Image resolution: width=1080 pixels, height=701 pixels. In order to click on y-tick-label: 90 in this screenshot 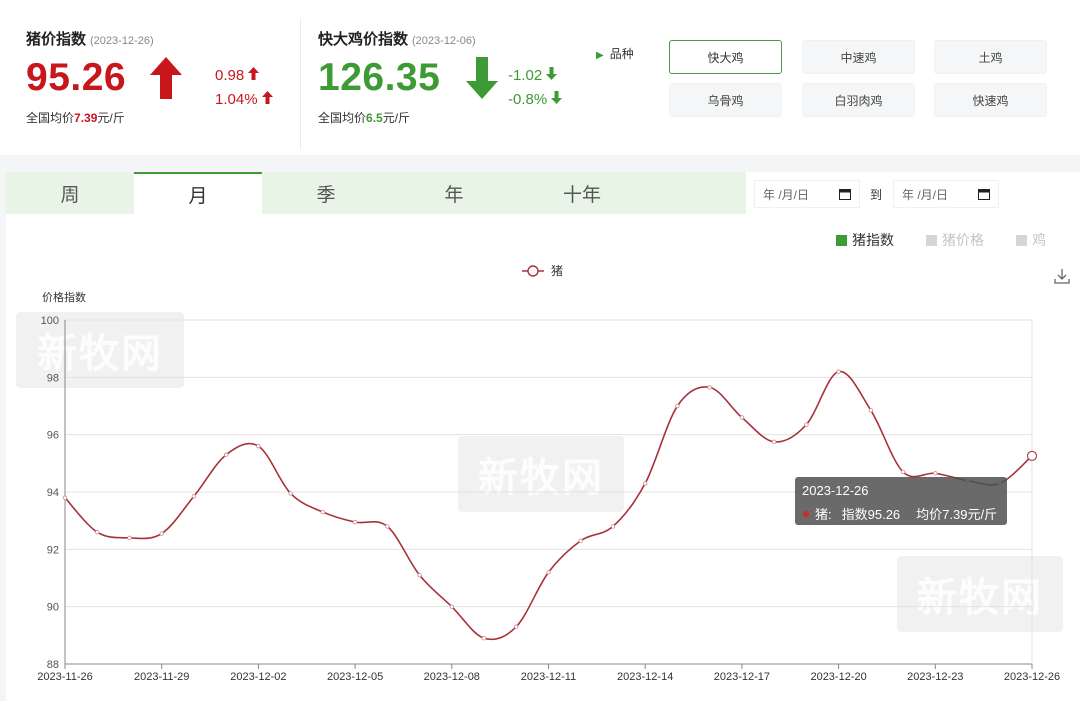, I will do `click(53, 608)`.